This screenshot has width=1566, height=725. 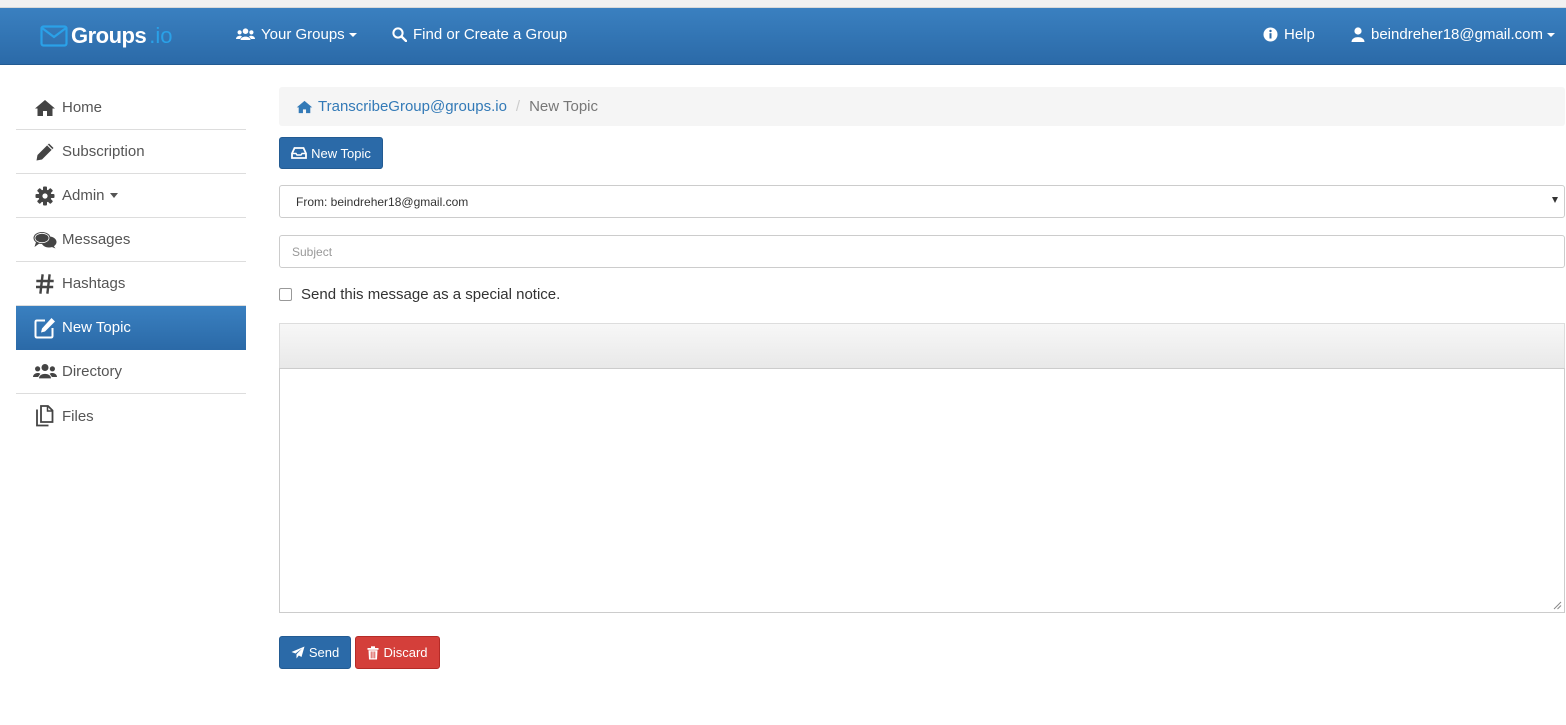 I want to click on special-notice-option: Send this message as a special notice., so click(x=419, y=294).